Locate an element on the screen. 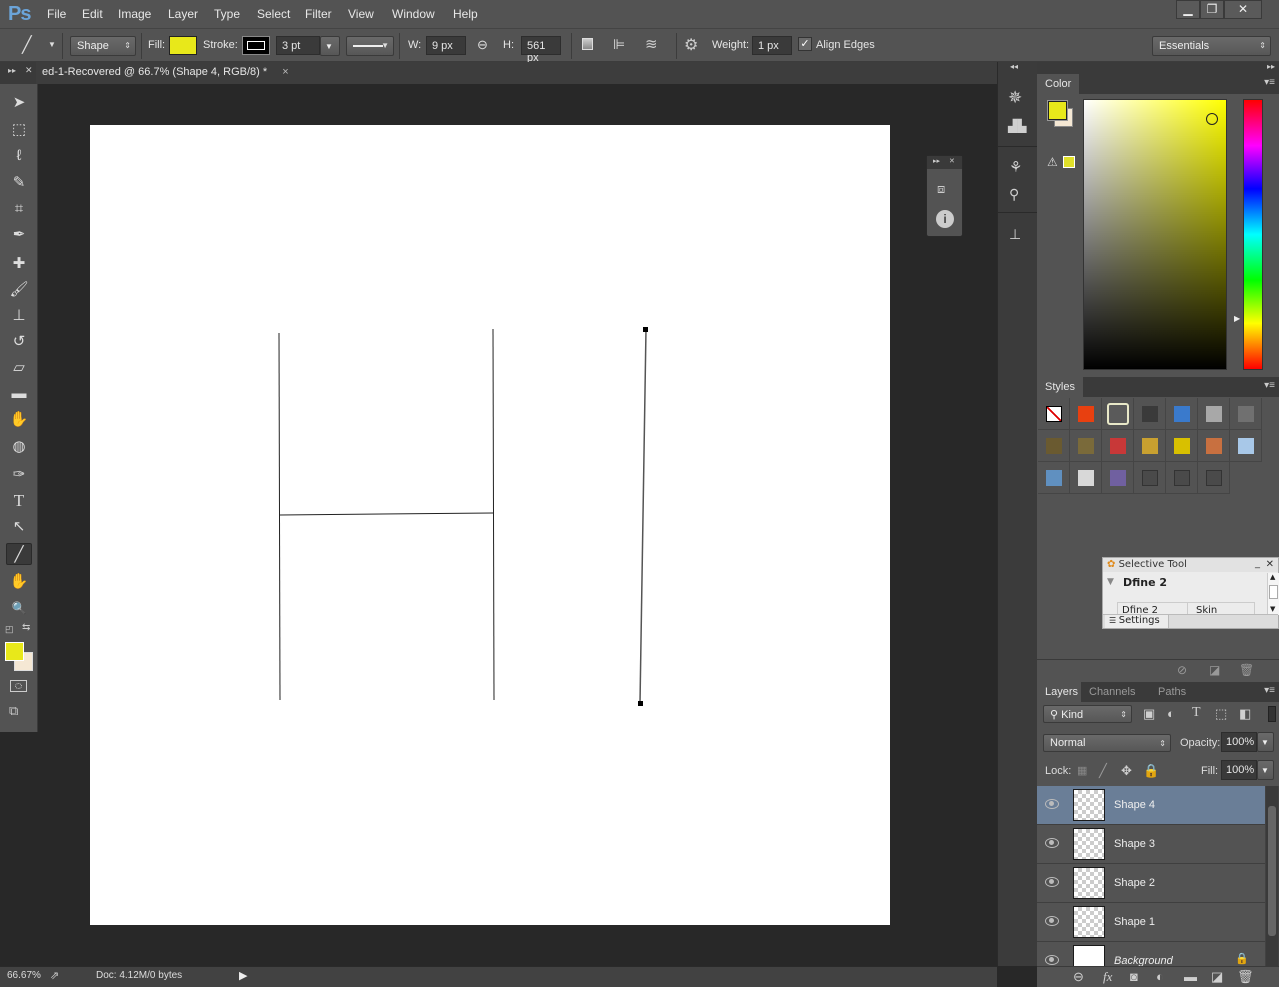  path-alignment-icon: ⊫ is located at coordinates (619, 44).